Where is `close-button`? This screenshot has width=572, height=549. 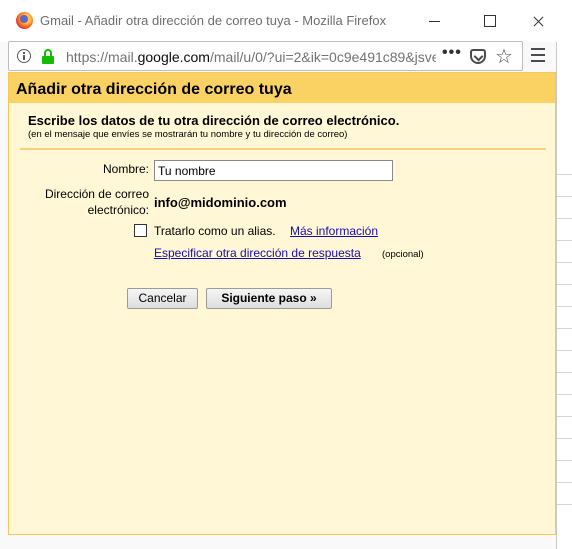
close-button is located at coordinates (538, 21).